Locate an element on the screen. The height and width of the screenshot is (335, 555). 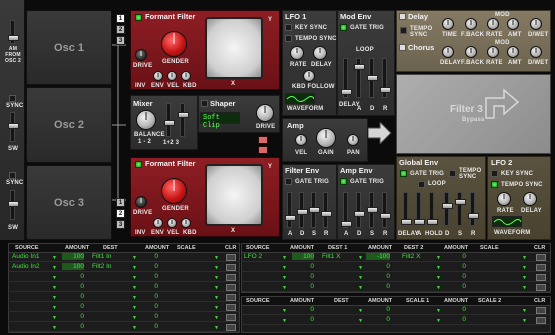
amp-vel-knob is located at coordinates (301, 140).